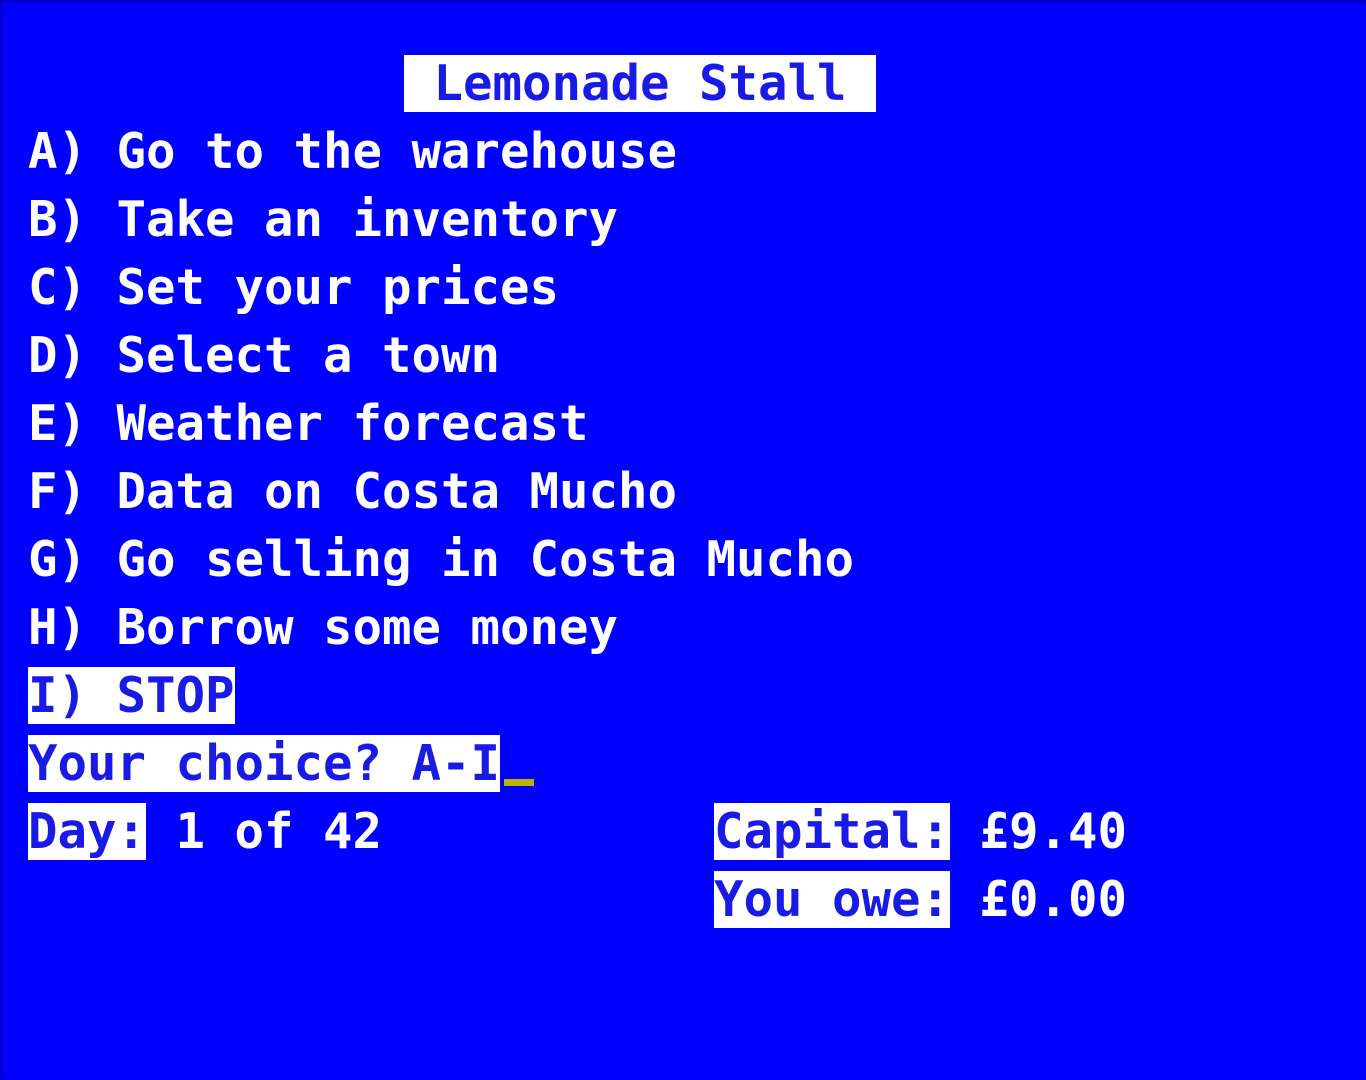 This screenshot has width=1366, height=1080. I want to click on status-day: Day: 1 of 42, so click(205, 831).